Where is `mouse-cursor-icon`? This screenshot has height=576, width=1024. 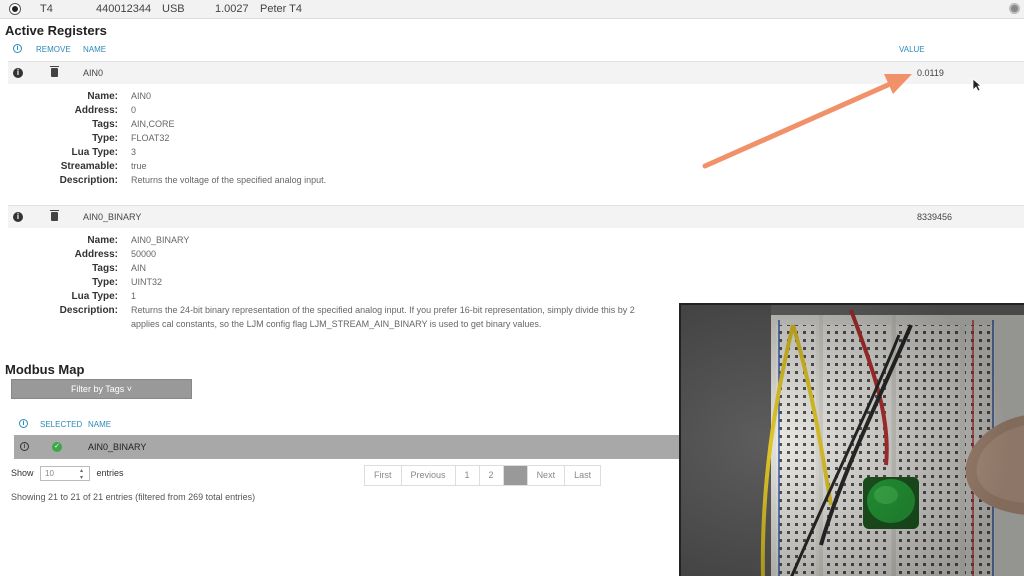 mouse-cursor-icon is located at coordinates (977, 85).